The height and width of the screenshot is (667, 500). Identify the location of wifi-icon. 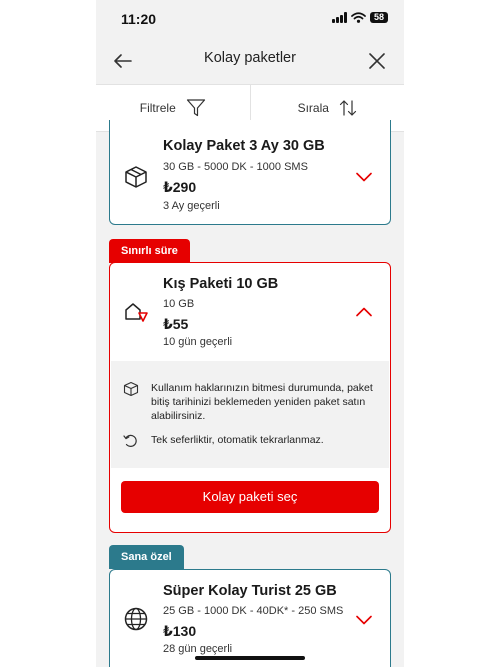
(358, 17).